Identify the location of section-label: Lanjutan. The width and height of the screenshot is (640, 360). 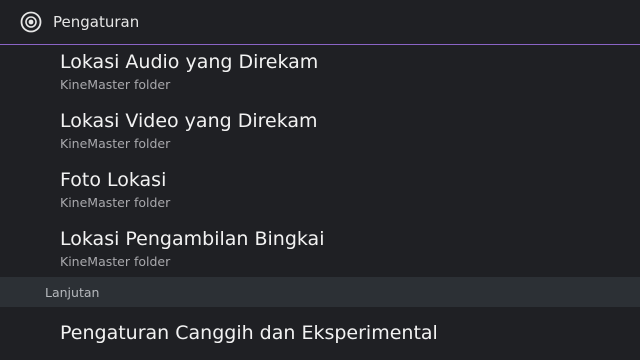
(72, 292).